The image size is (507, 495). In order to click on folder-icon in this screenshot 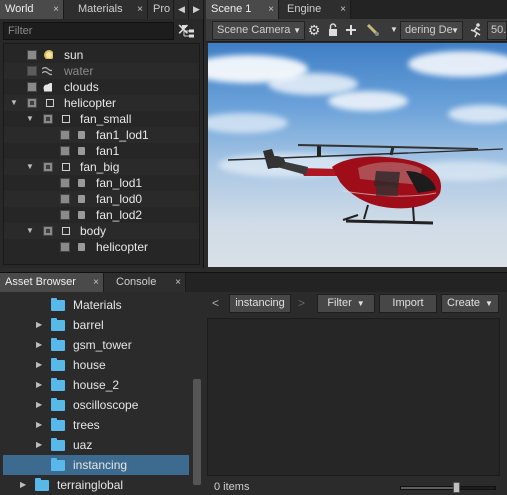, I will do `click(58, 424)`.